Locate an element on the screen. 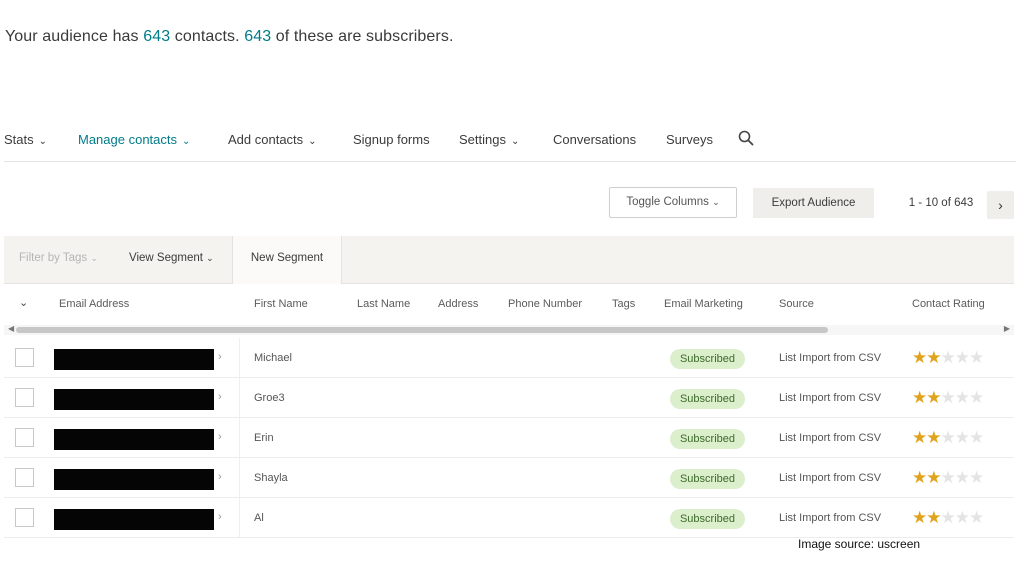 The width and height of the screenshot is (1024, 576). filter-by-tags-dropdown: Filter by Tags ⌄ is located at coordinates (58, 258).